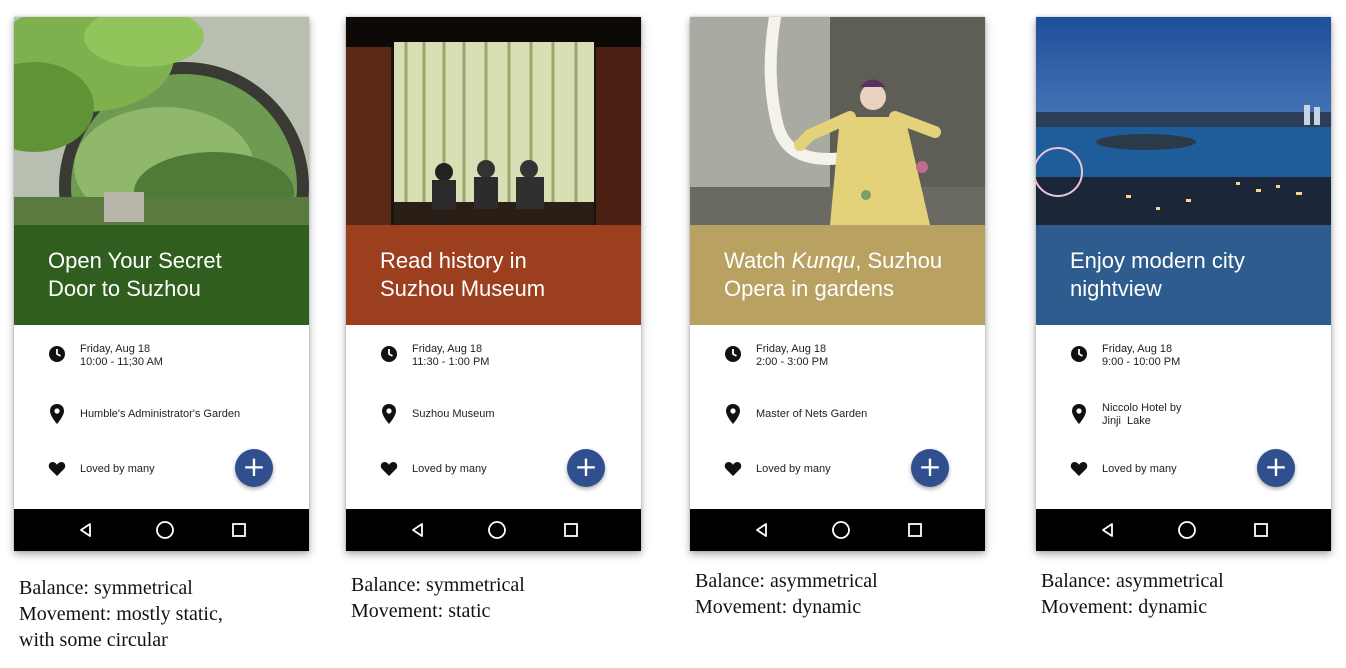  What do you see at coordinates (1157, 260) in the screenshot?
I see `event-title-line: Enjoy modern city` at bounding box center [1157, 260].